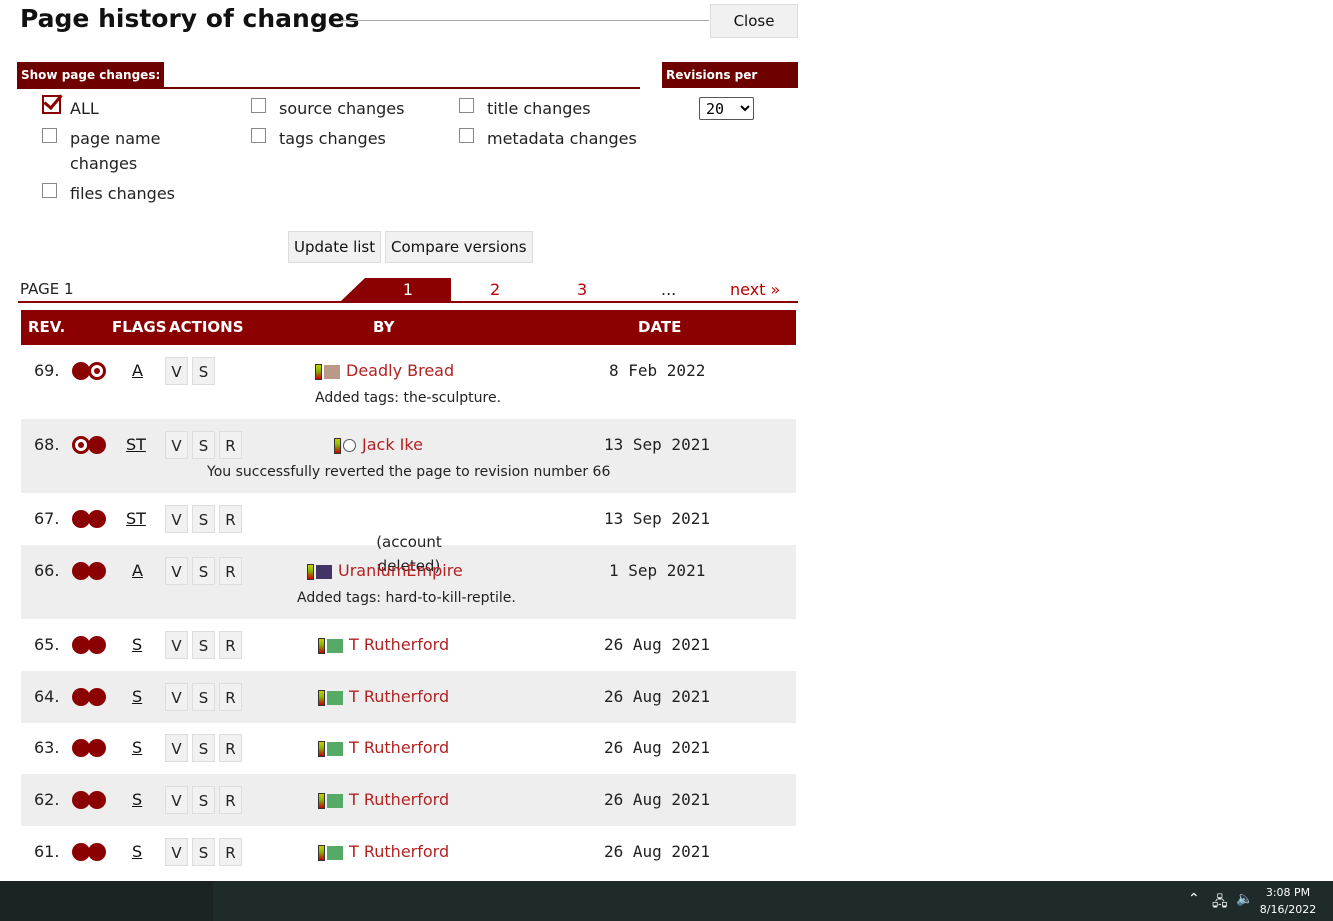 This screenshot has height=921, width=1333. Describe the element at coordinates (400, 570) in the screenshot. I see `user-name: UraniumEmpire` at that location.